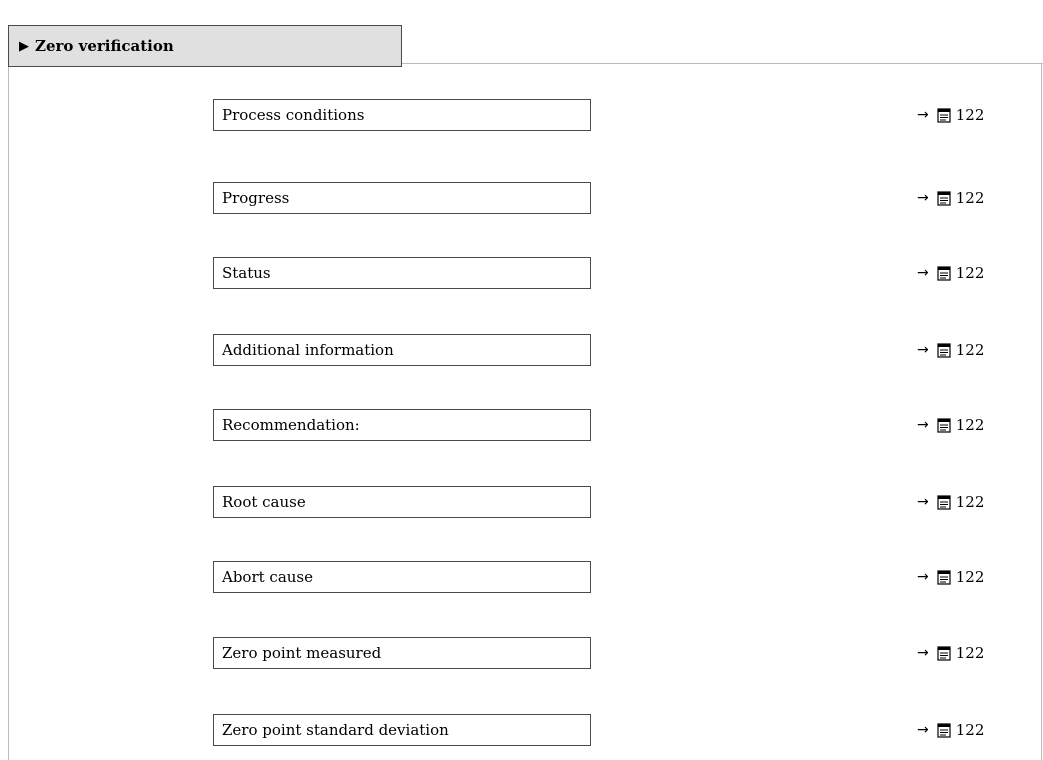 This screenshot has height=760, width=1043. I want to click on parameter-label: Zero point standard deviation, so click(335, 730).